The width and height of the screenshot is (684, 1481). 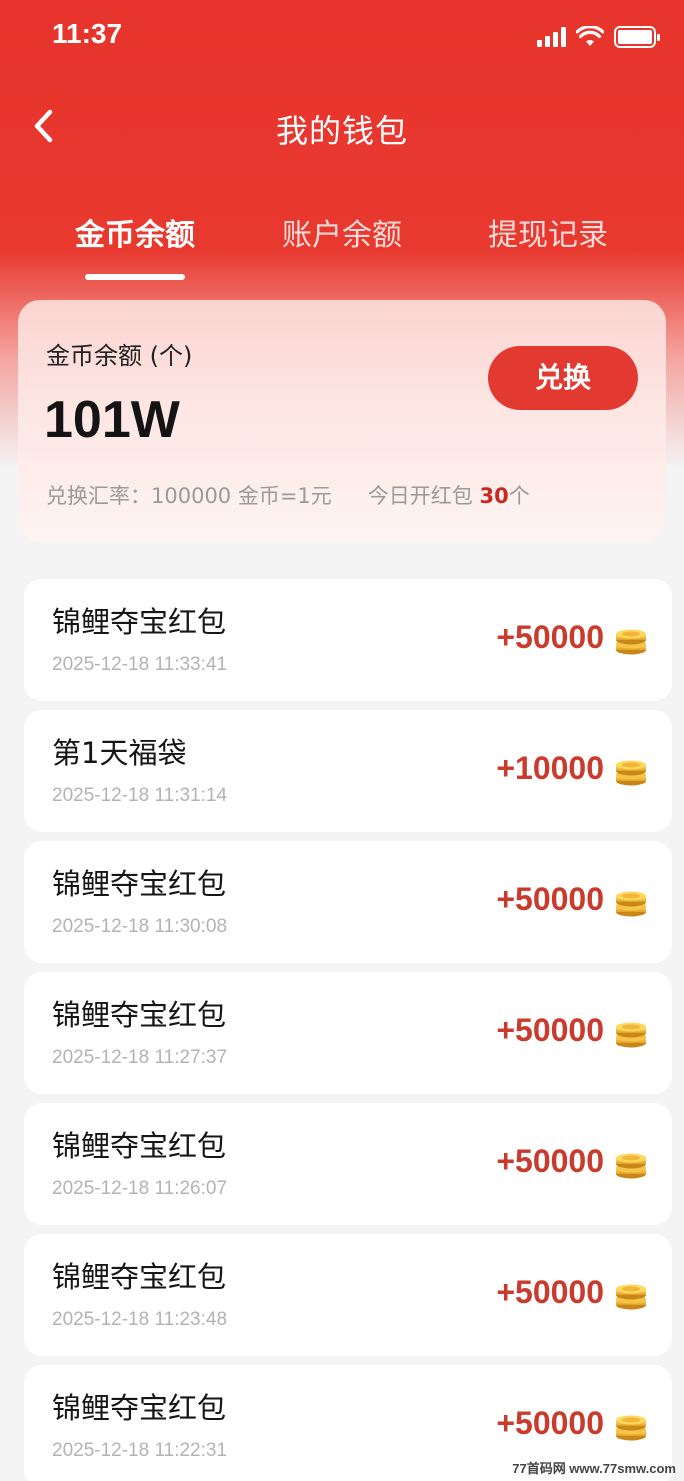 I want to click on record-time: 2025-12-18 11:23:48, so click(x=140, y=1319).